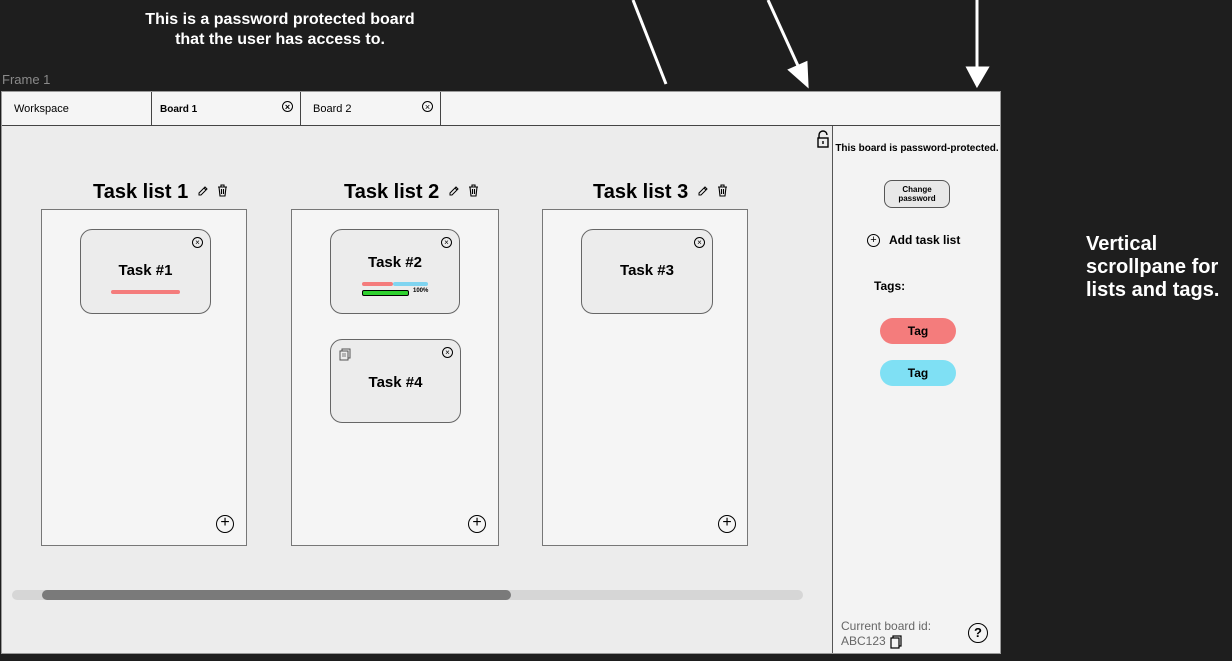 This screenshot has height=661, width=1232. I want to click on task-title: Task #1, so click(145, 270).